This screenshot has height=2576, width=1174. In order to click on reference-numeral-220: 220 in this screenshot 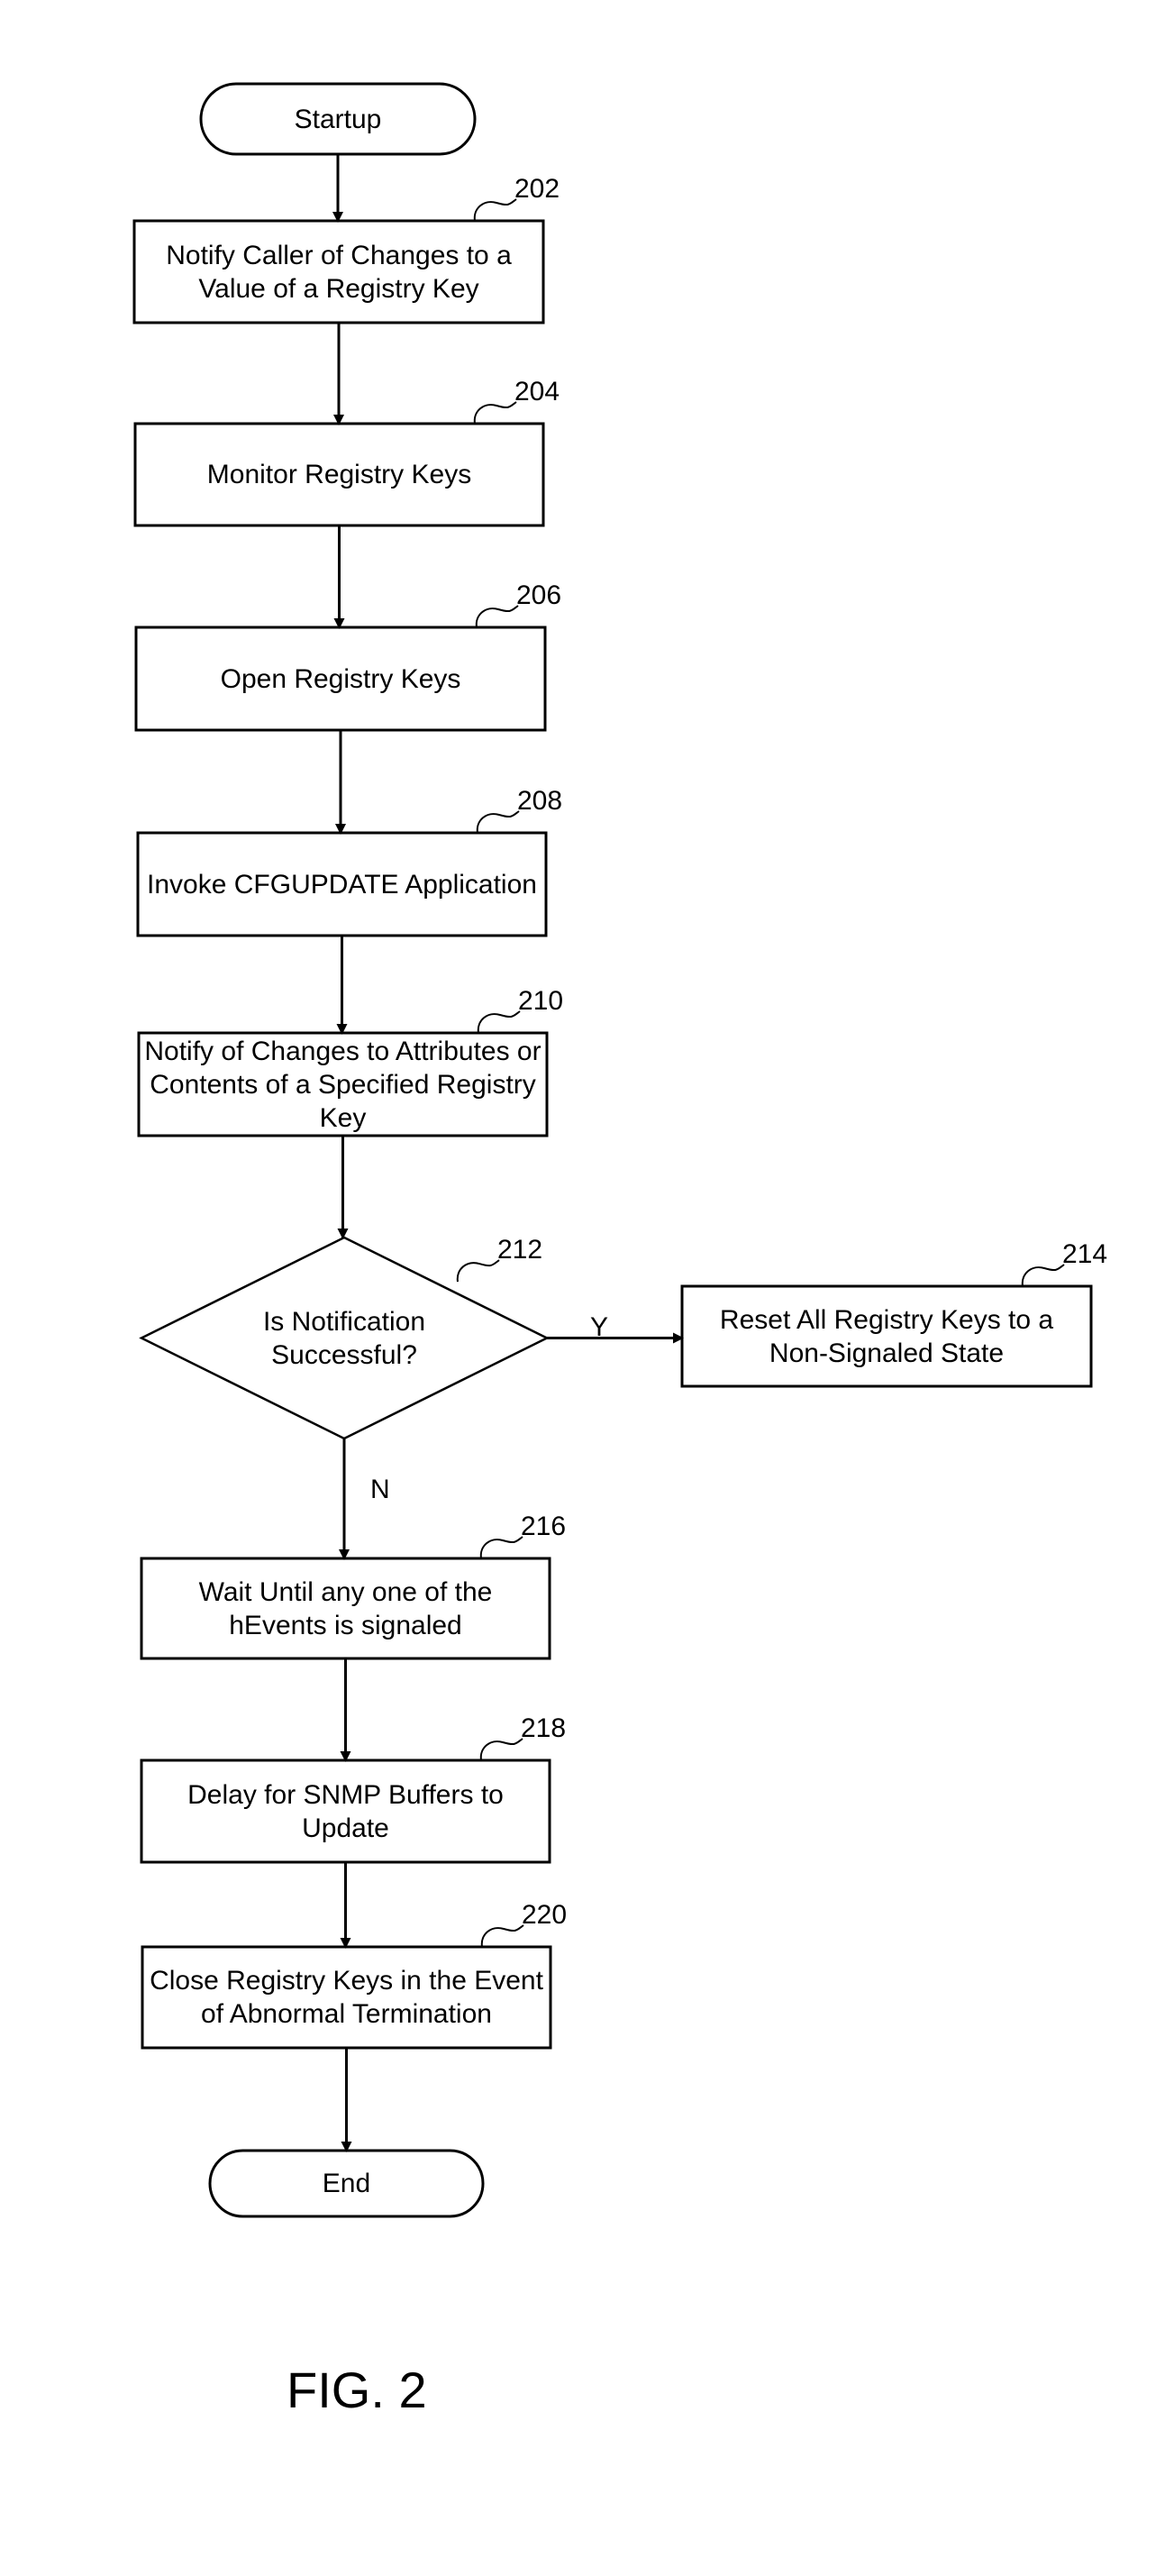, I will do `click(545, 1915)`.